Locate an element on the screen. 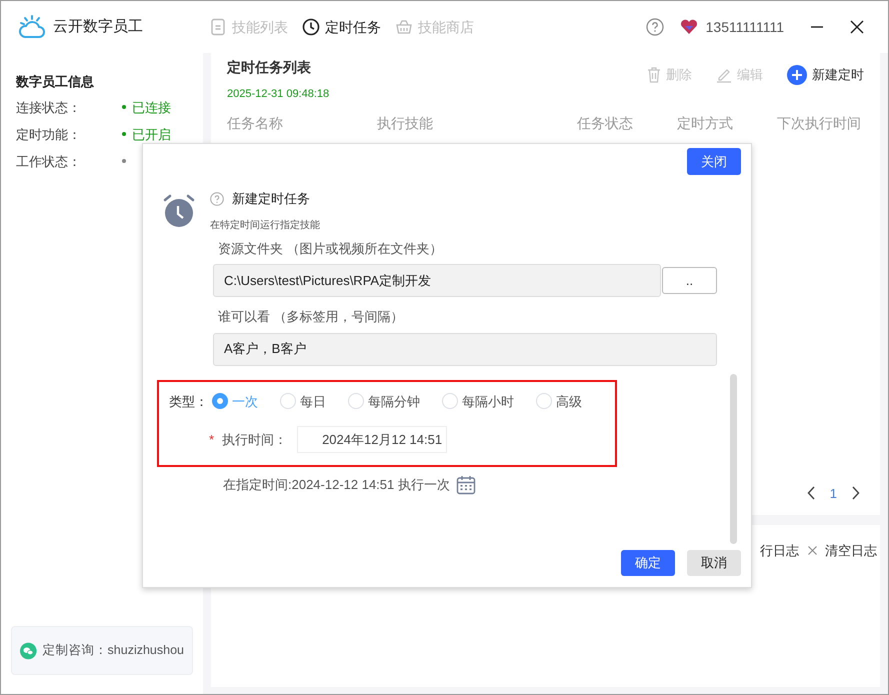 This screenshot has height=695, width=889. input-field: C:\Users\test\Pictures\RPA定制开发 is located at coordinates (437, 280).